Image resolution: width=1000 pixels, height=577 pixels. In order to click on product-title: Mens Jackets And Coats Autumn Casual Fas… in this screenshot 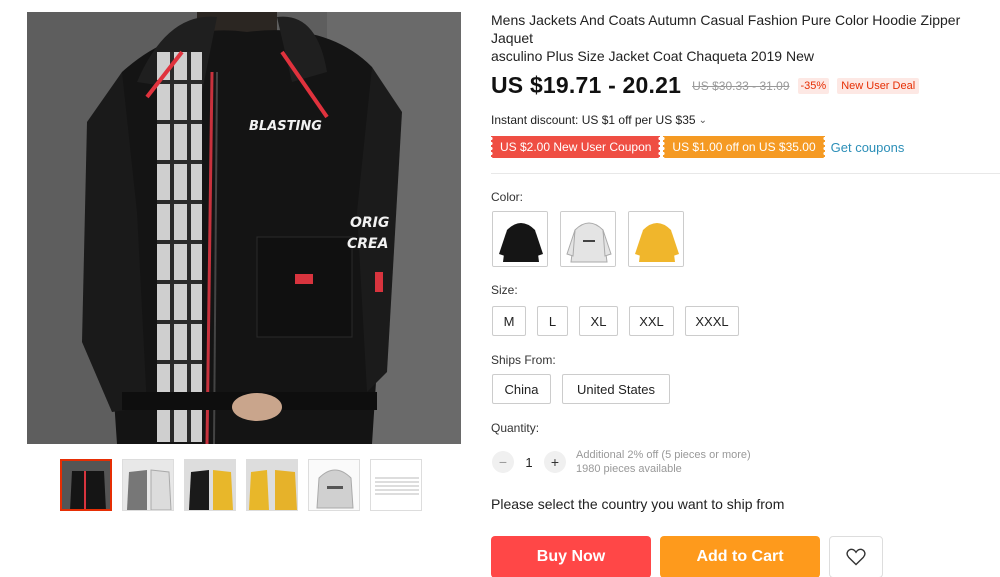, I will do `click(726, 38)`.